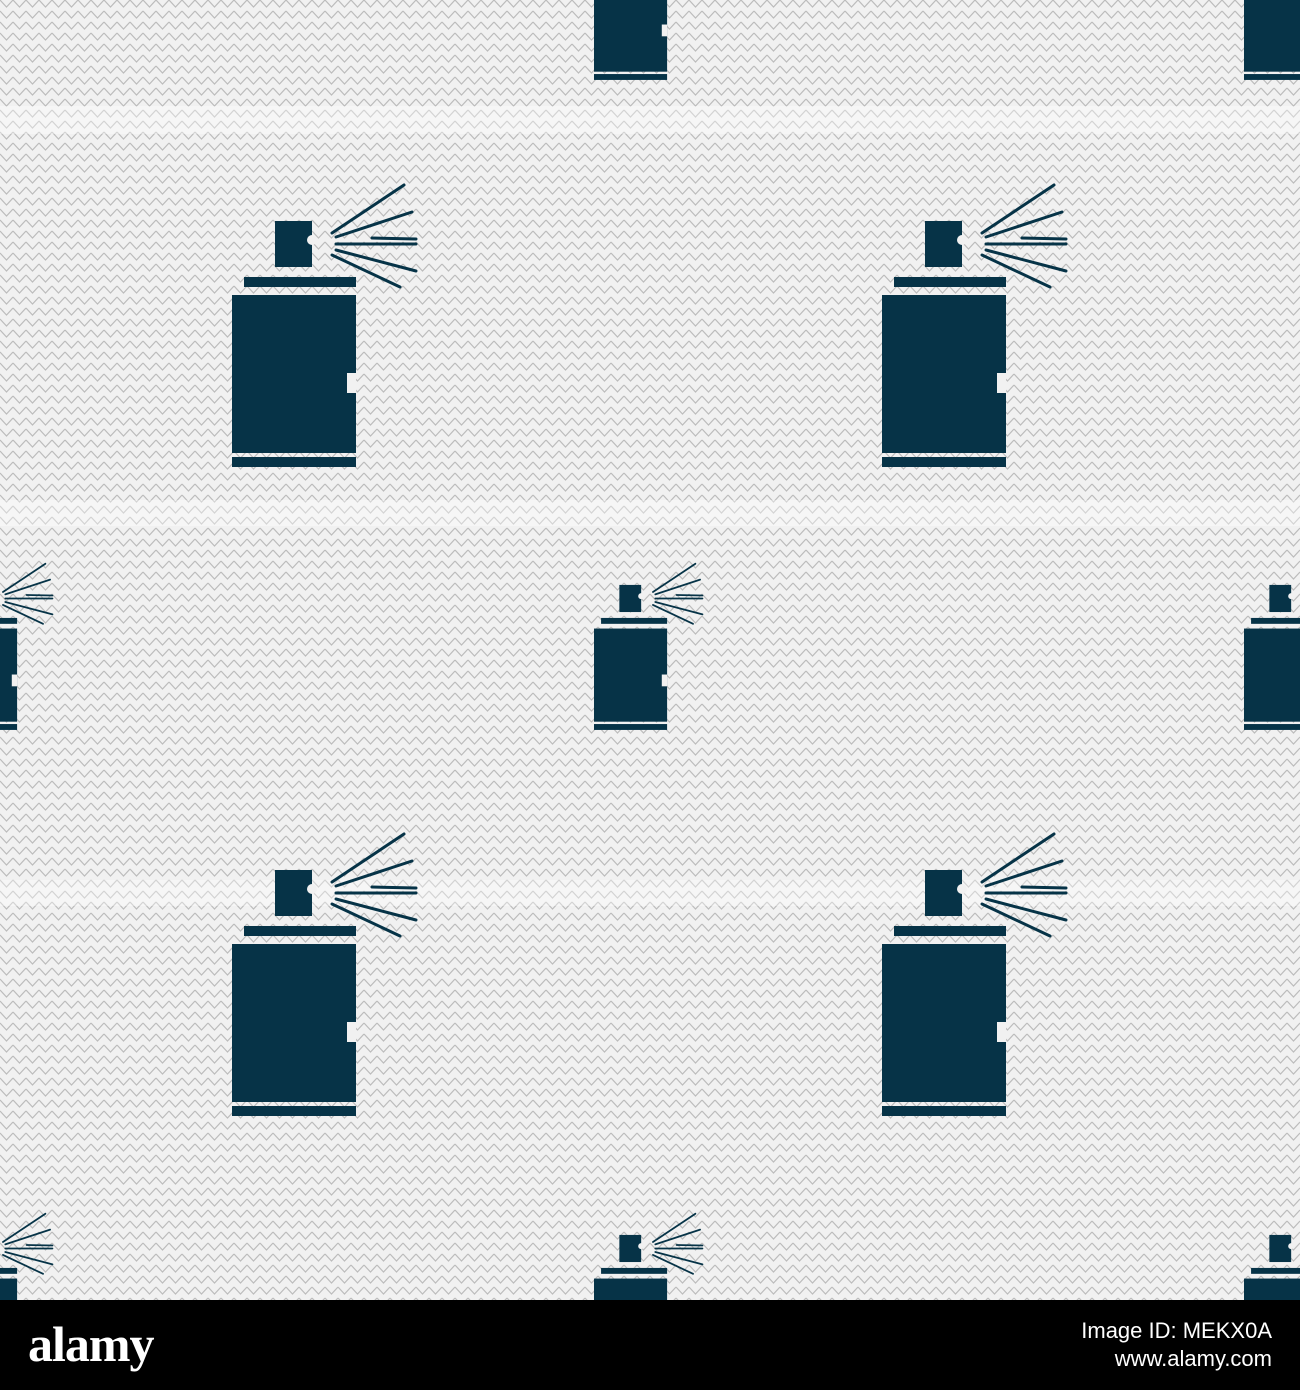 This screenshot has height=1390, width=1300. I want to click on spray-can-icon, so click(1272, 40).